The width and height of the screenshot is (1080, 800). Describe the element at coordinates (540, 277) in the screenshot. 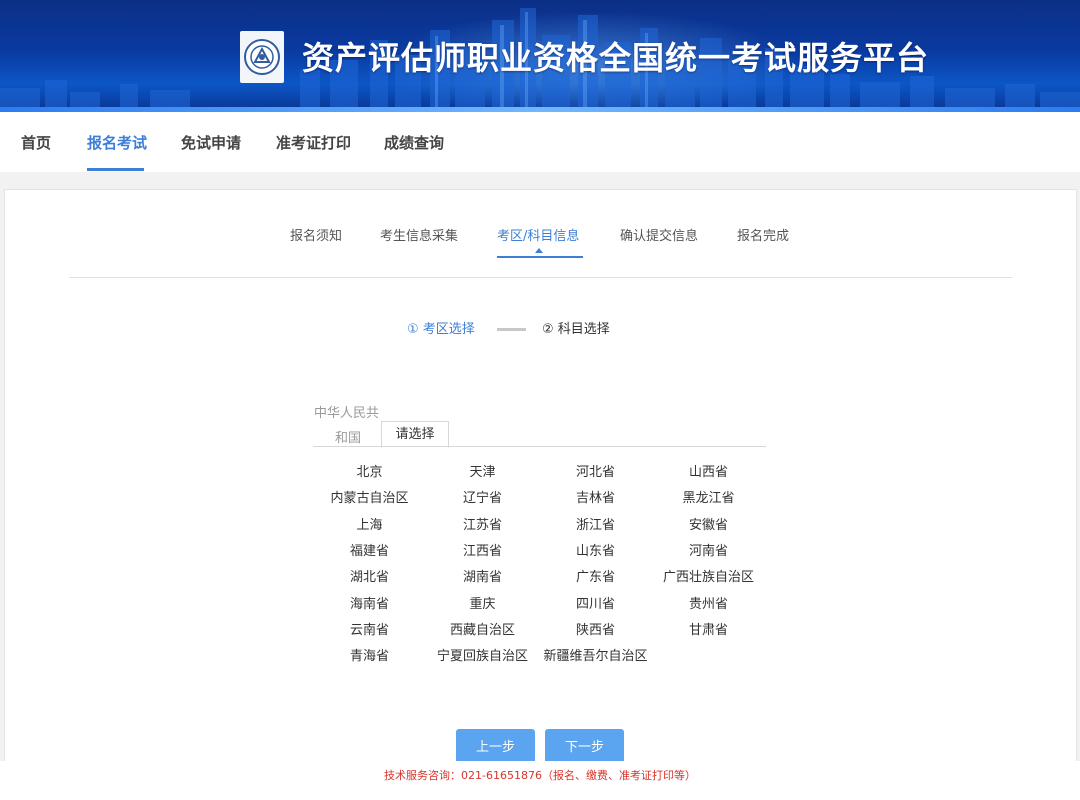

I see `steps-divider` at that location.